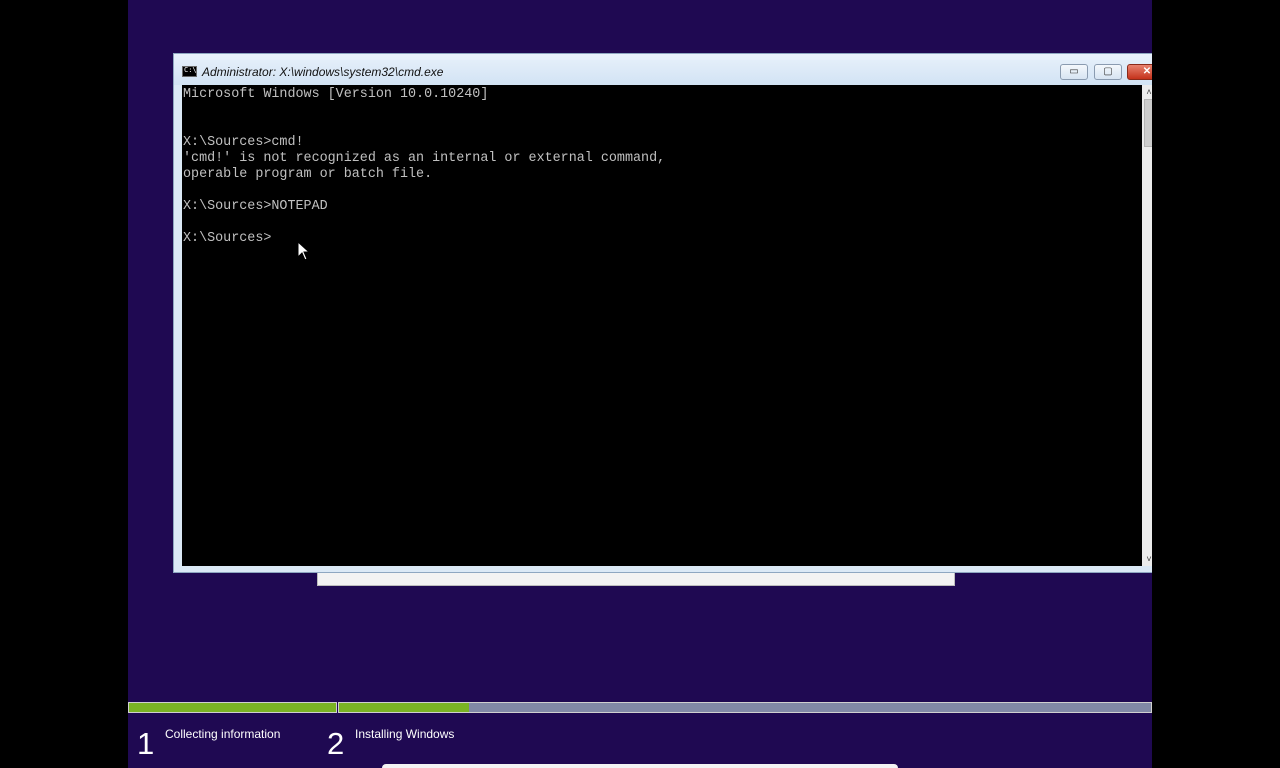 This screenshot has height=768, width=1280. I want to click on console-icon-glyph: C:\, so click(190, 70).